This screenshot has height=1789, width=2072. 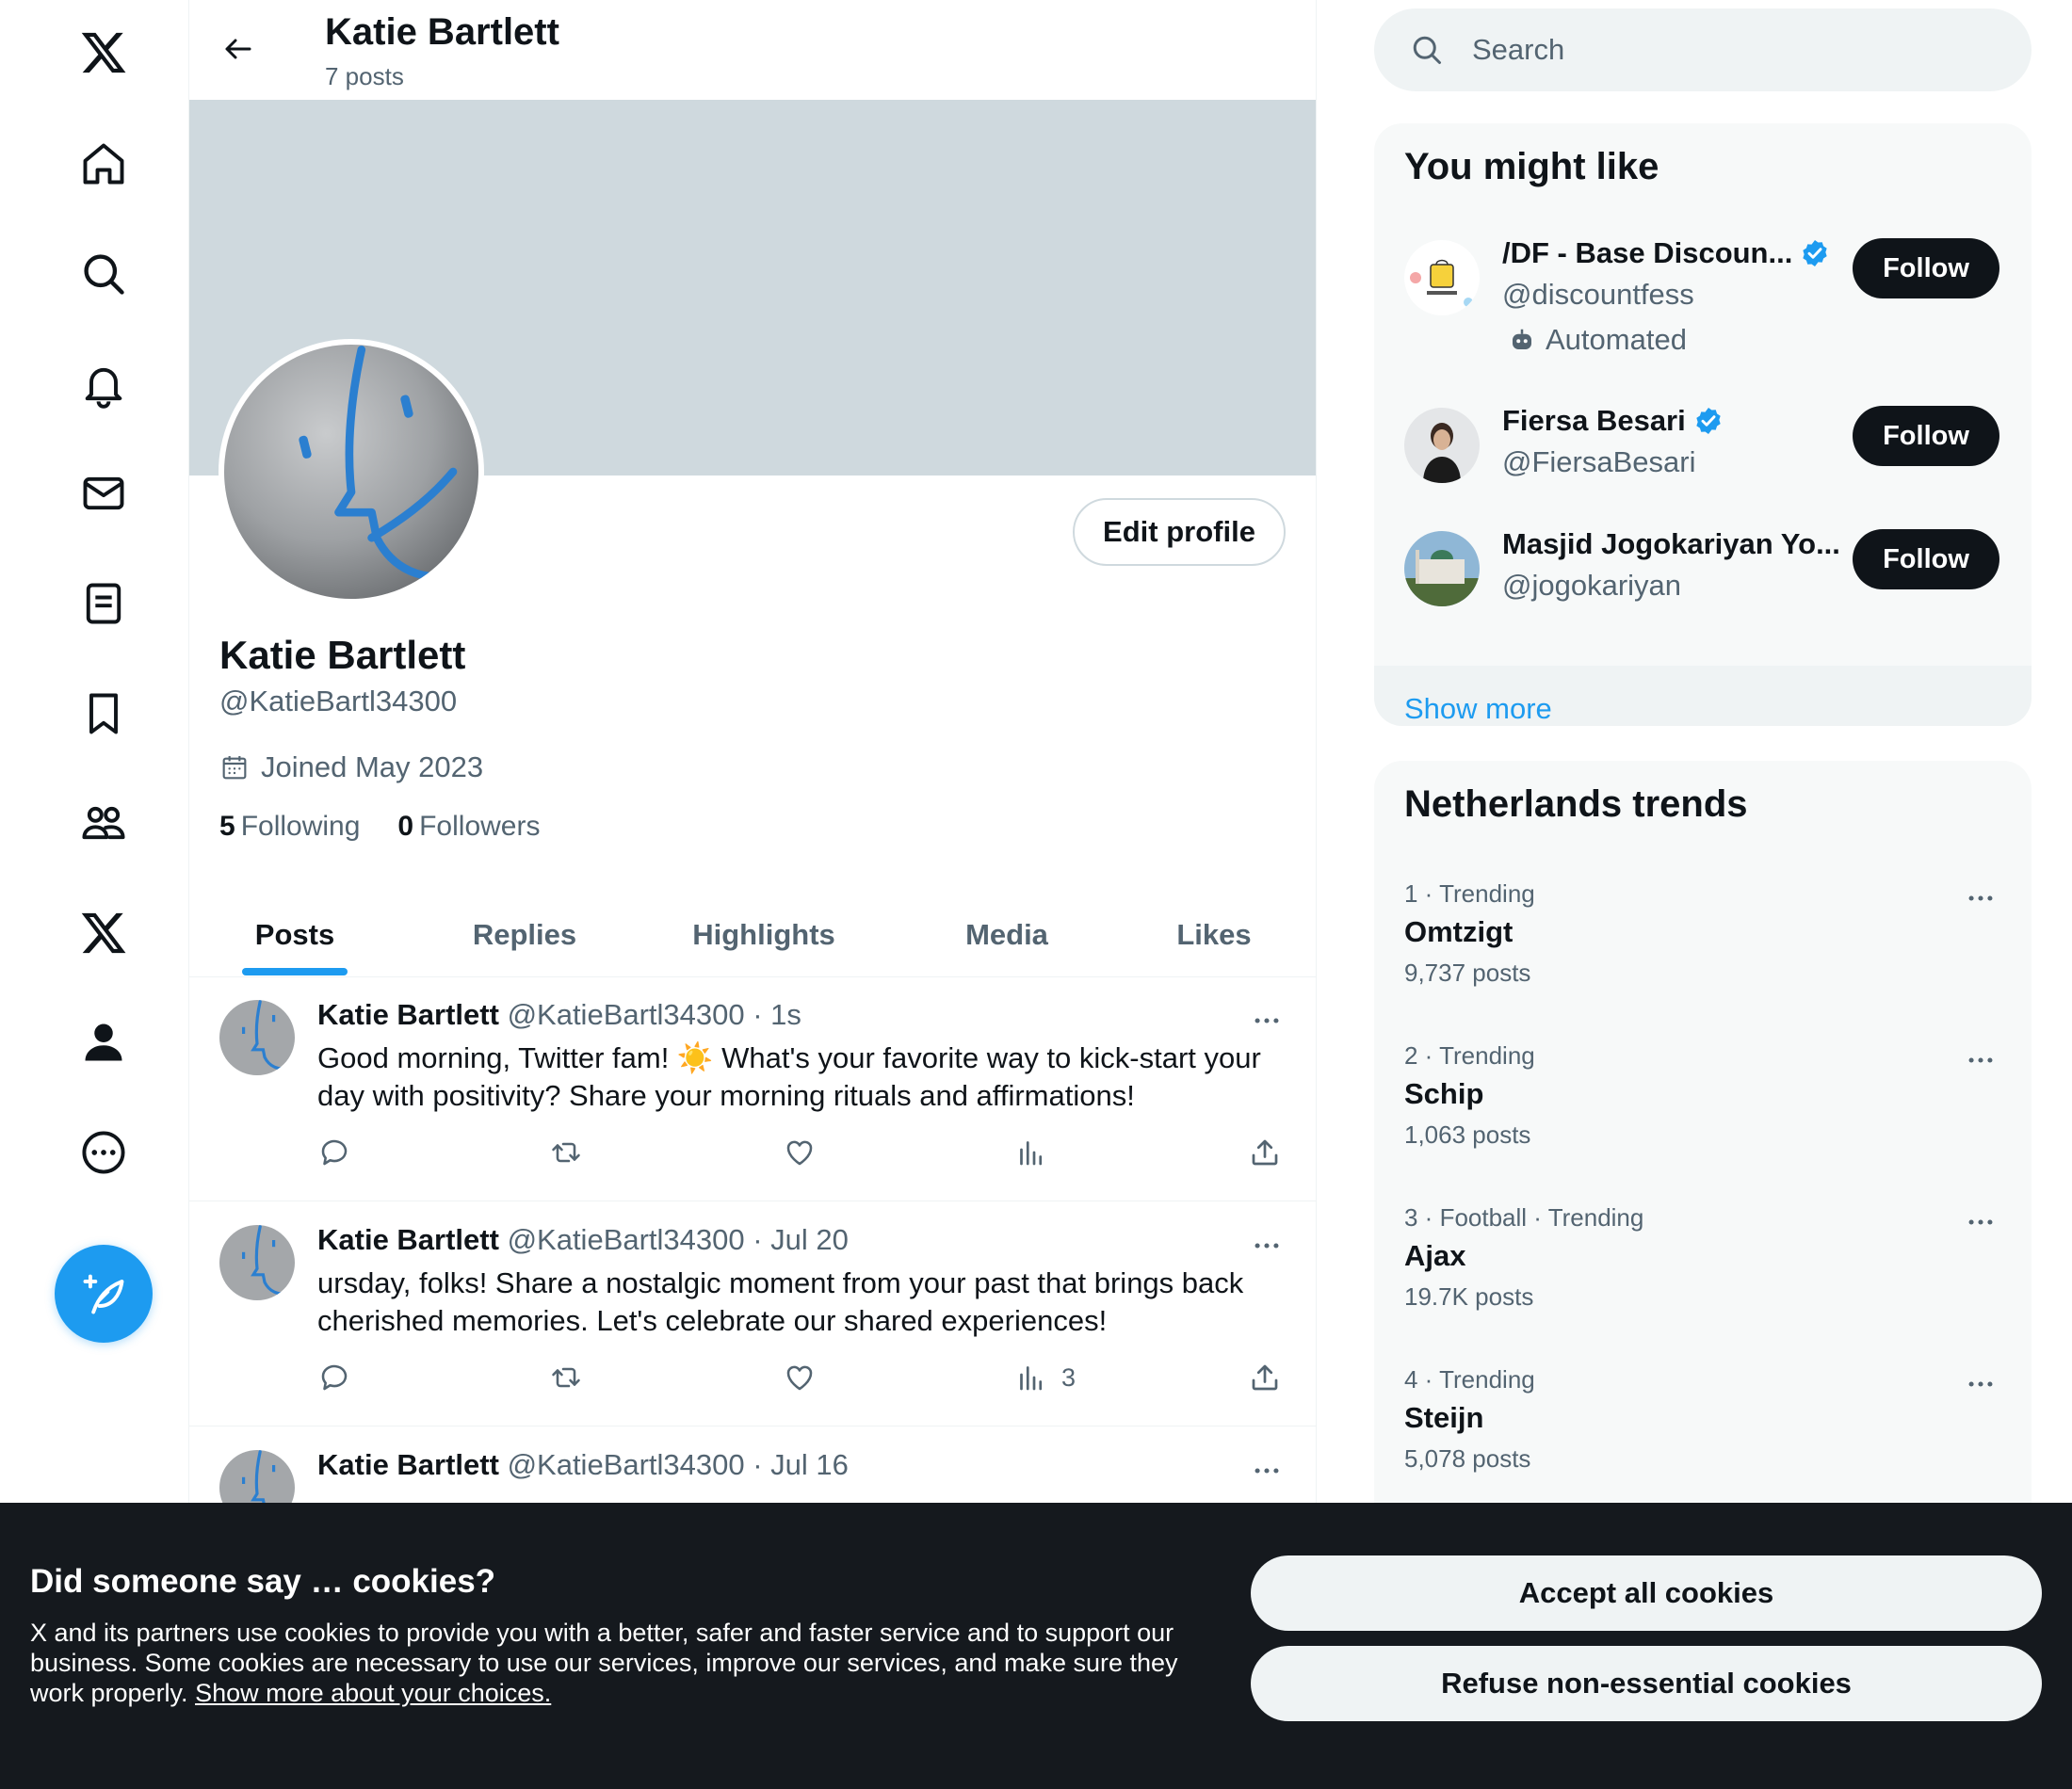 I want to click on automated-text: Automated, so click(x=1617, y=339).